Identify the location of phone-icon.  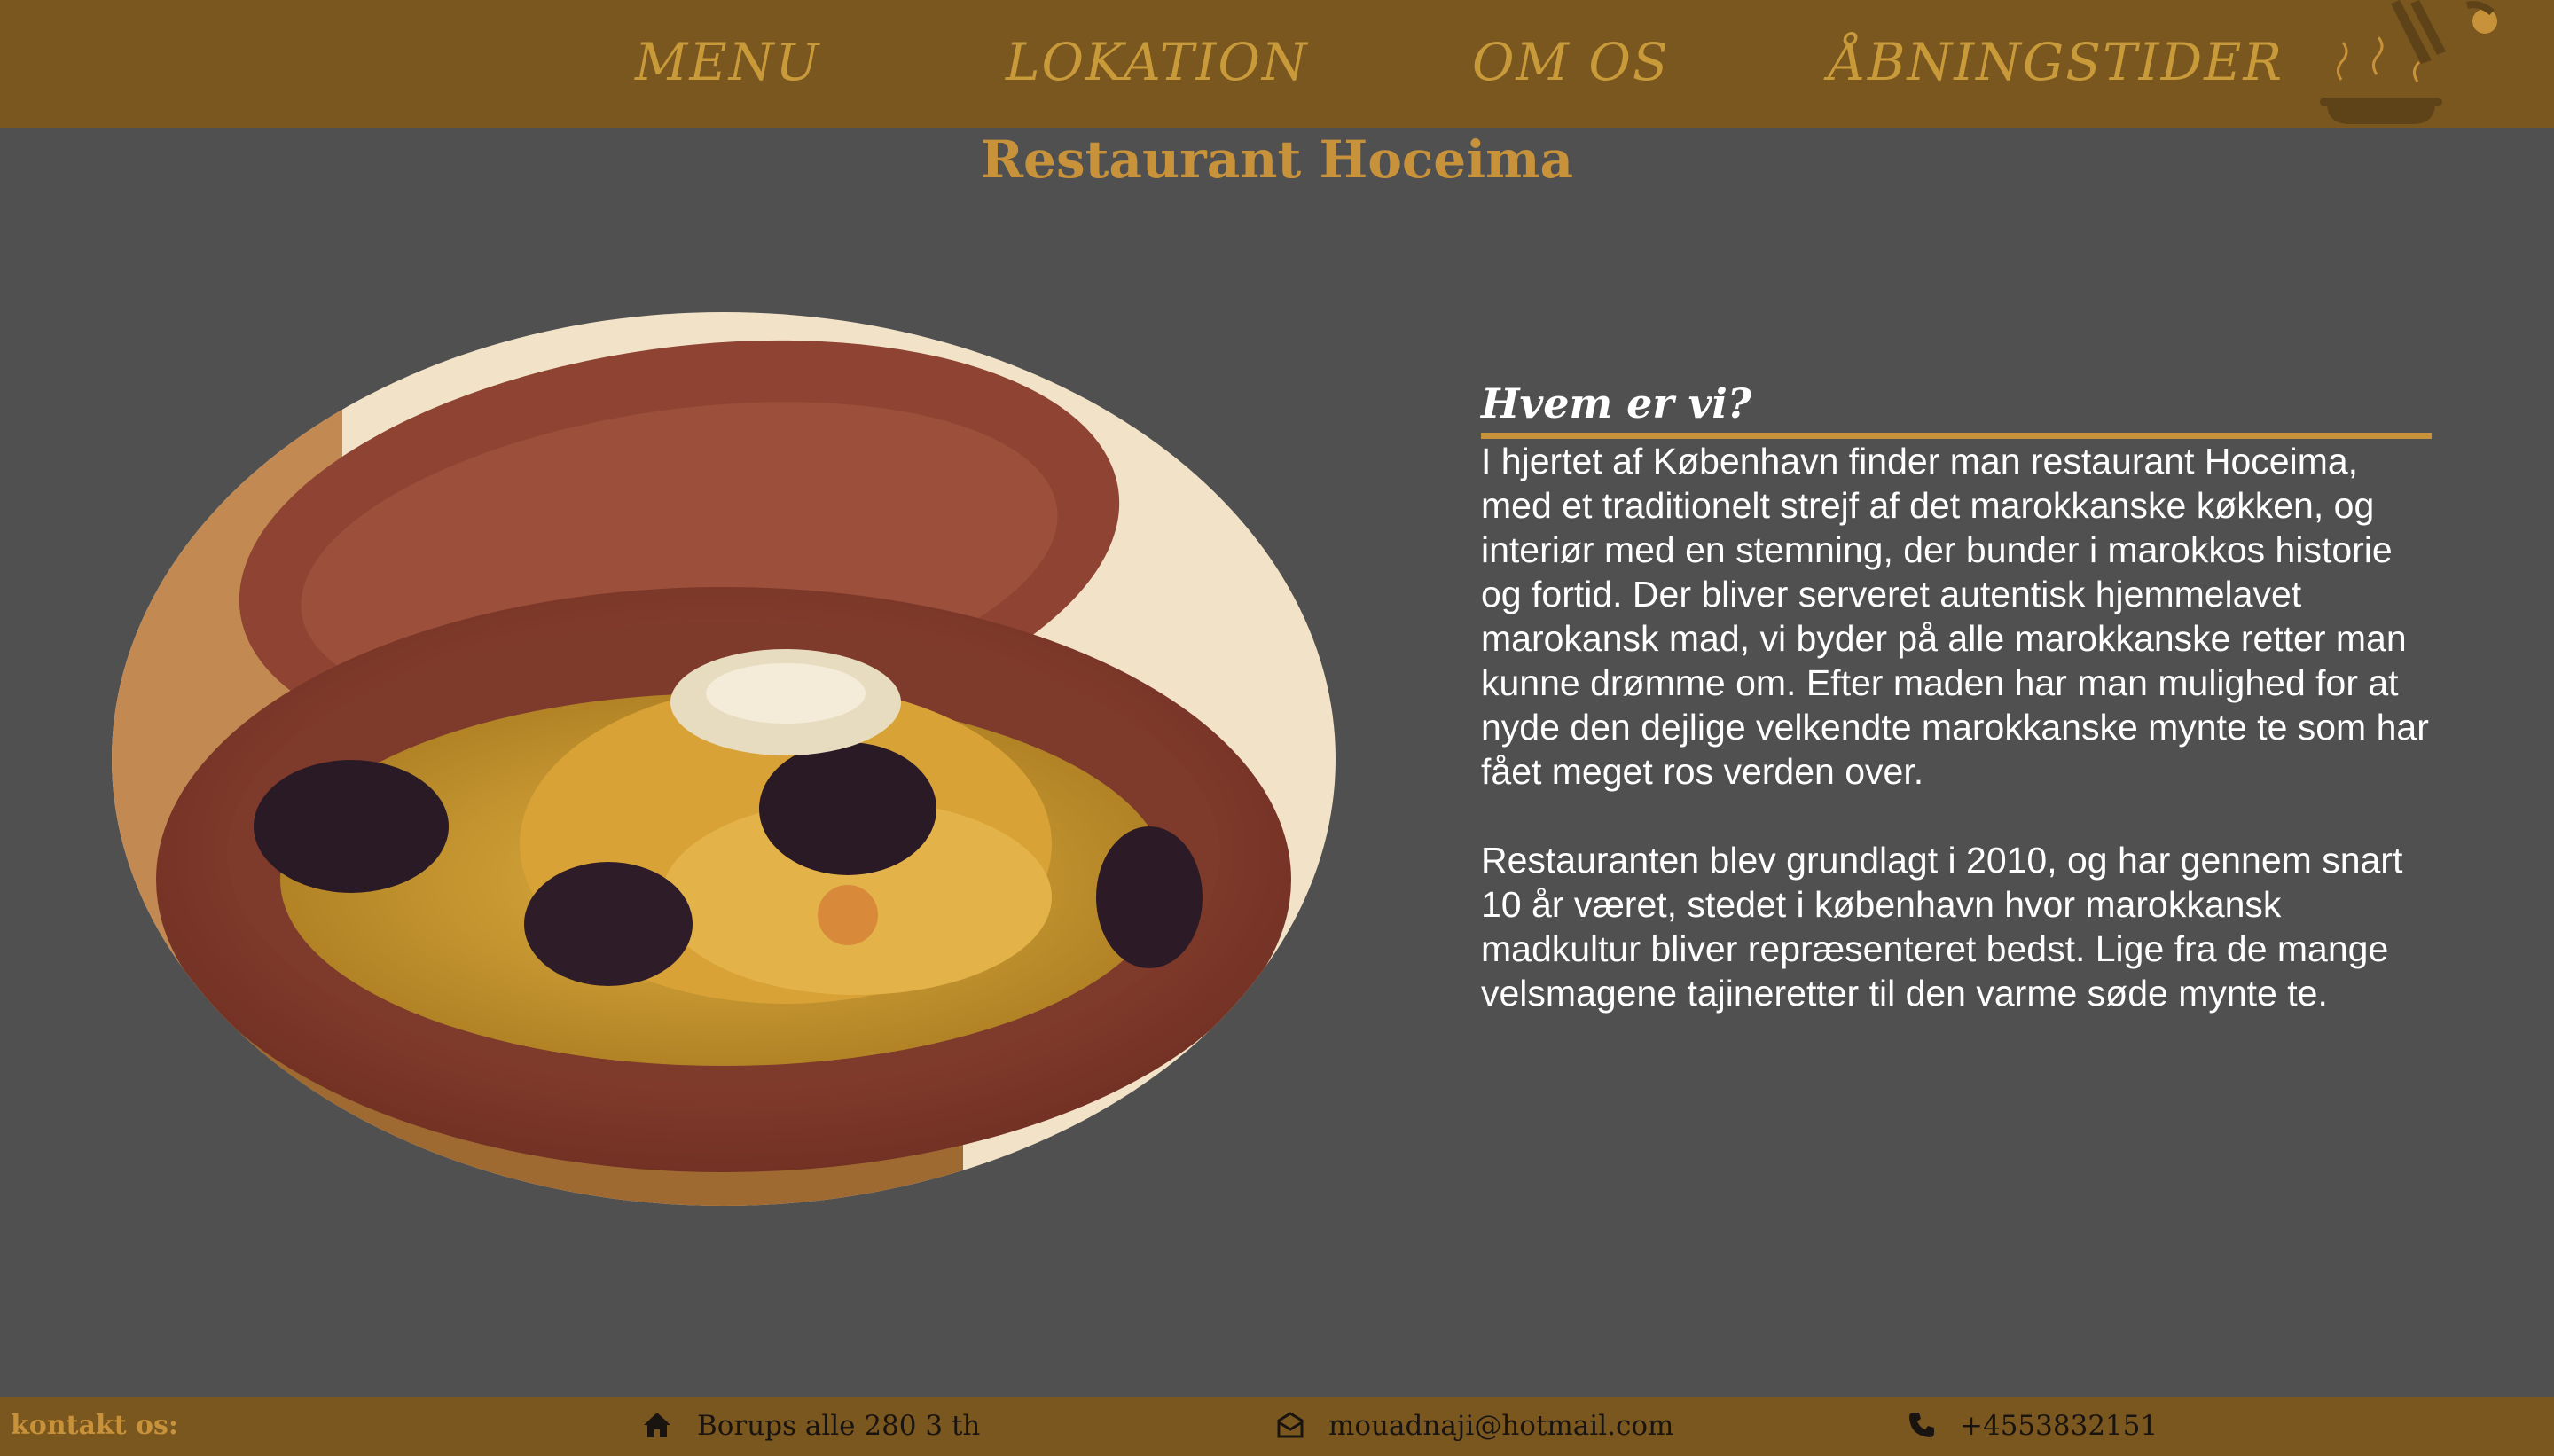
(1921, 1425).